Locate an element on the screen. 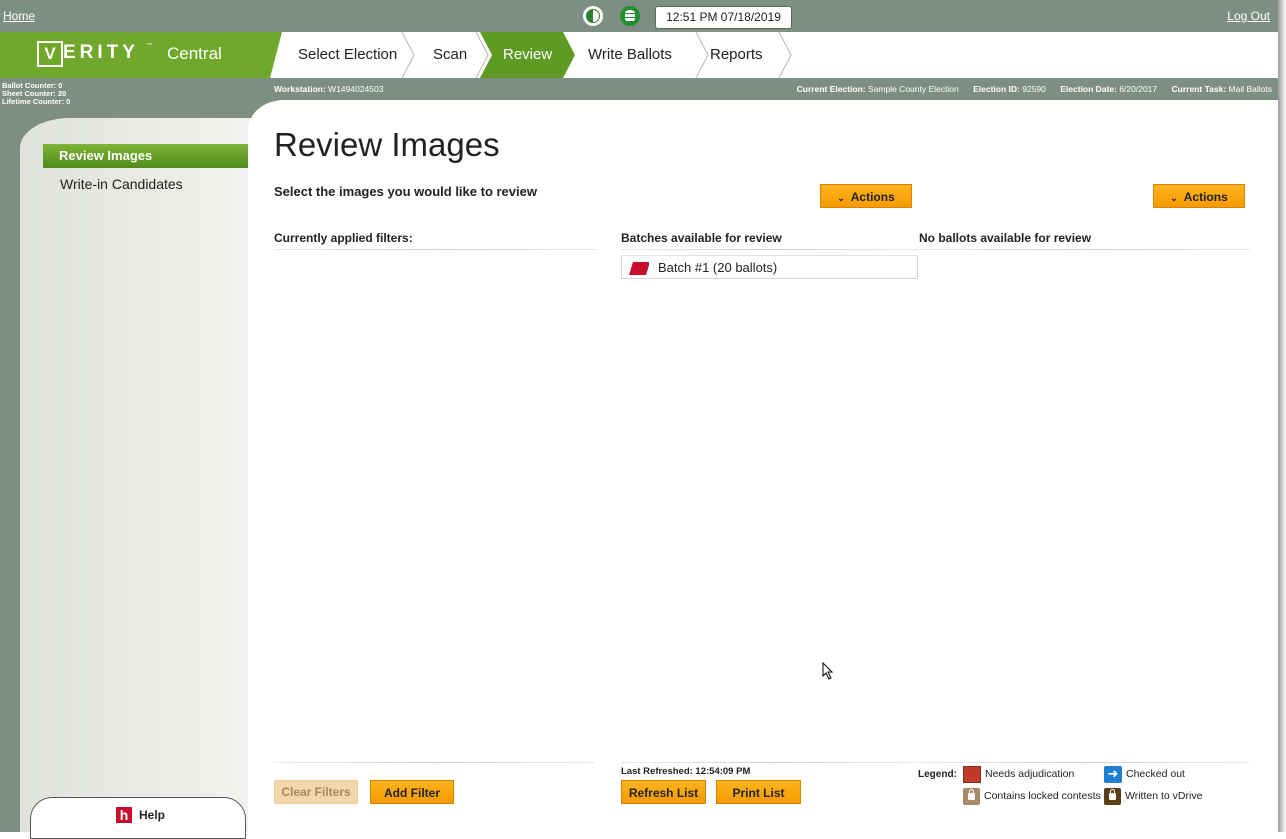 This screenshot has height=839, width=1286. legend-written-vdrive: Written to vDrive is located at coordinates (1164, 796).